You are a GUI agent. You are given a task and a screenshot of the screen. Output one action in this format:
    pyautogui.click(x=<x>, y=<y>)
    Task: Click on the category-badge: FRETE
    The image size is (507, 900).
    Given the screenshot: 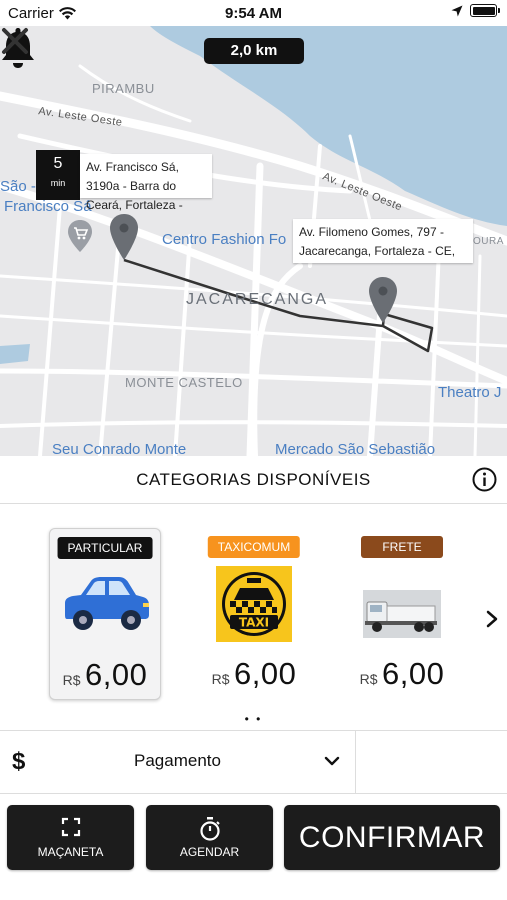 What is the action you would take?
    pyautogui.click(x=402, y=547)
    